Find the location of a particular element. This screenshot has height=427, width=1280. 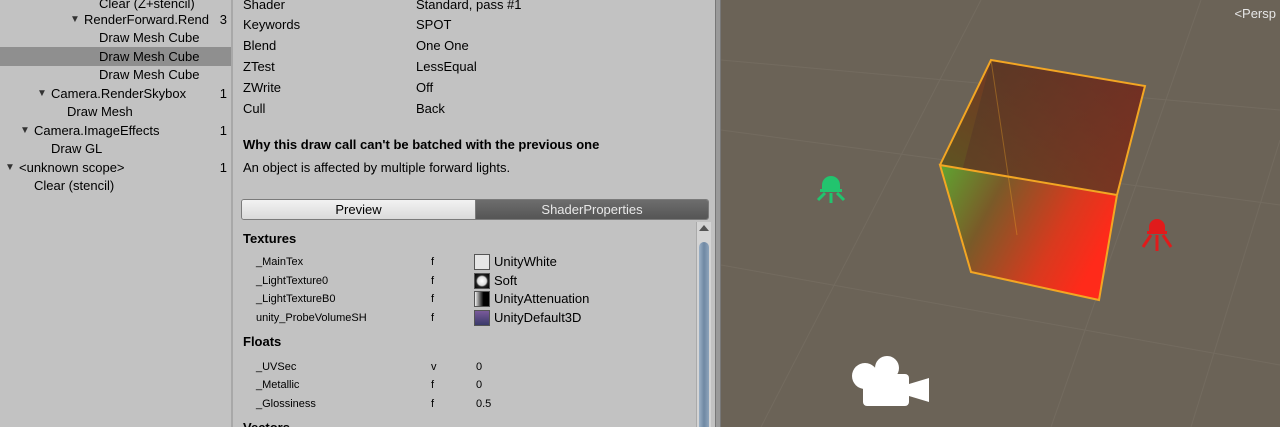

hierarchy-item-draw-mesh-cube-selected: Draw Mesh Cube is located at coordinates (115, 56).